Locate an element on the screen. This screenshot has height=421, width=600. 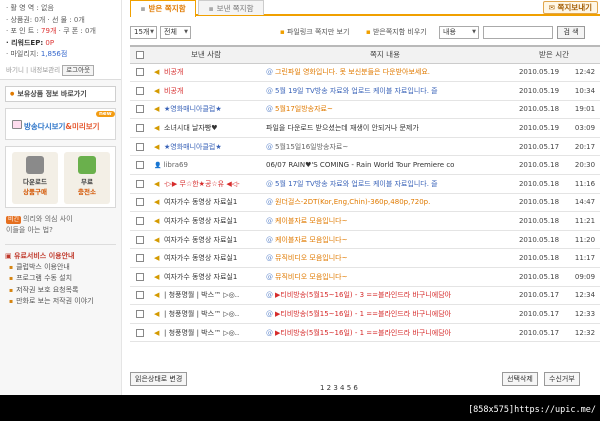
download-product-button: 다운로드 상품구매 is located at coordinates (35, 177).